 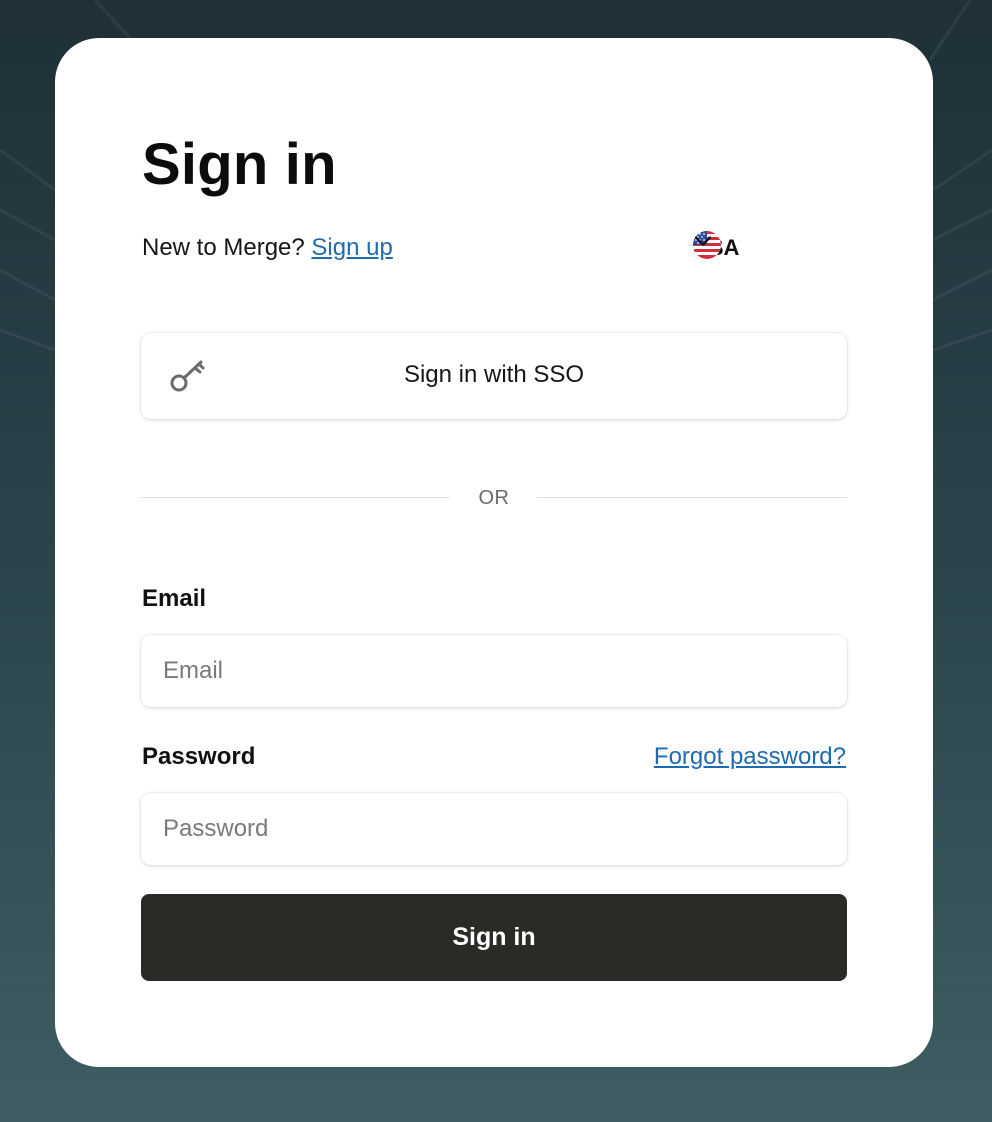 What do you see at coordinates (703, 241) in the screenshot?
I see `chevron-down-icon` at bounding box center [703, 241].